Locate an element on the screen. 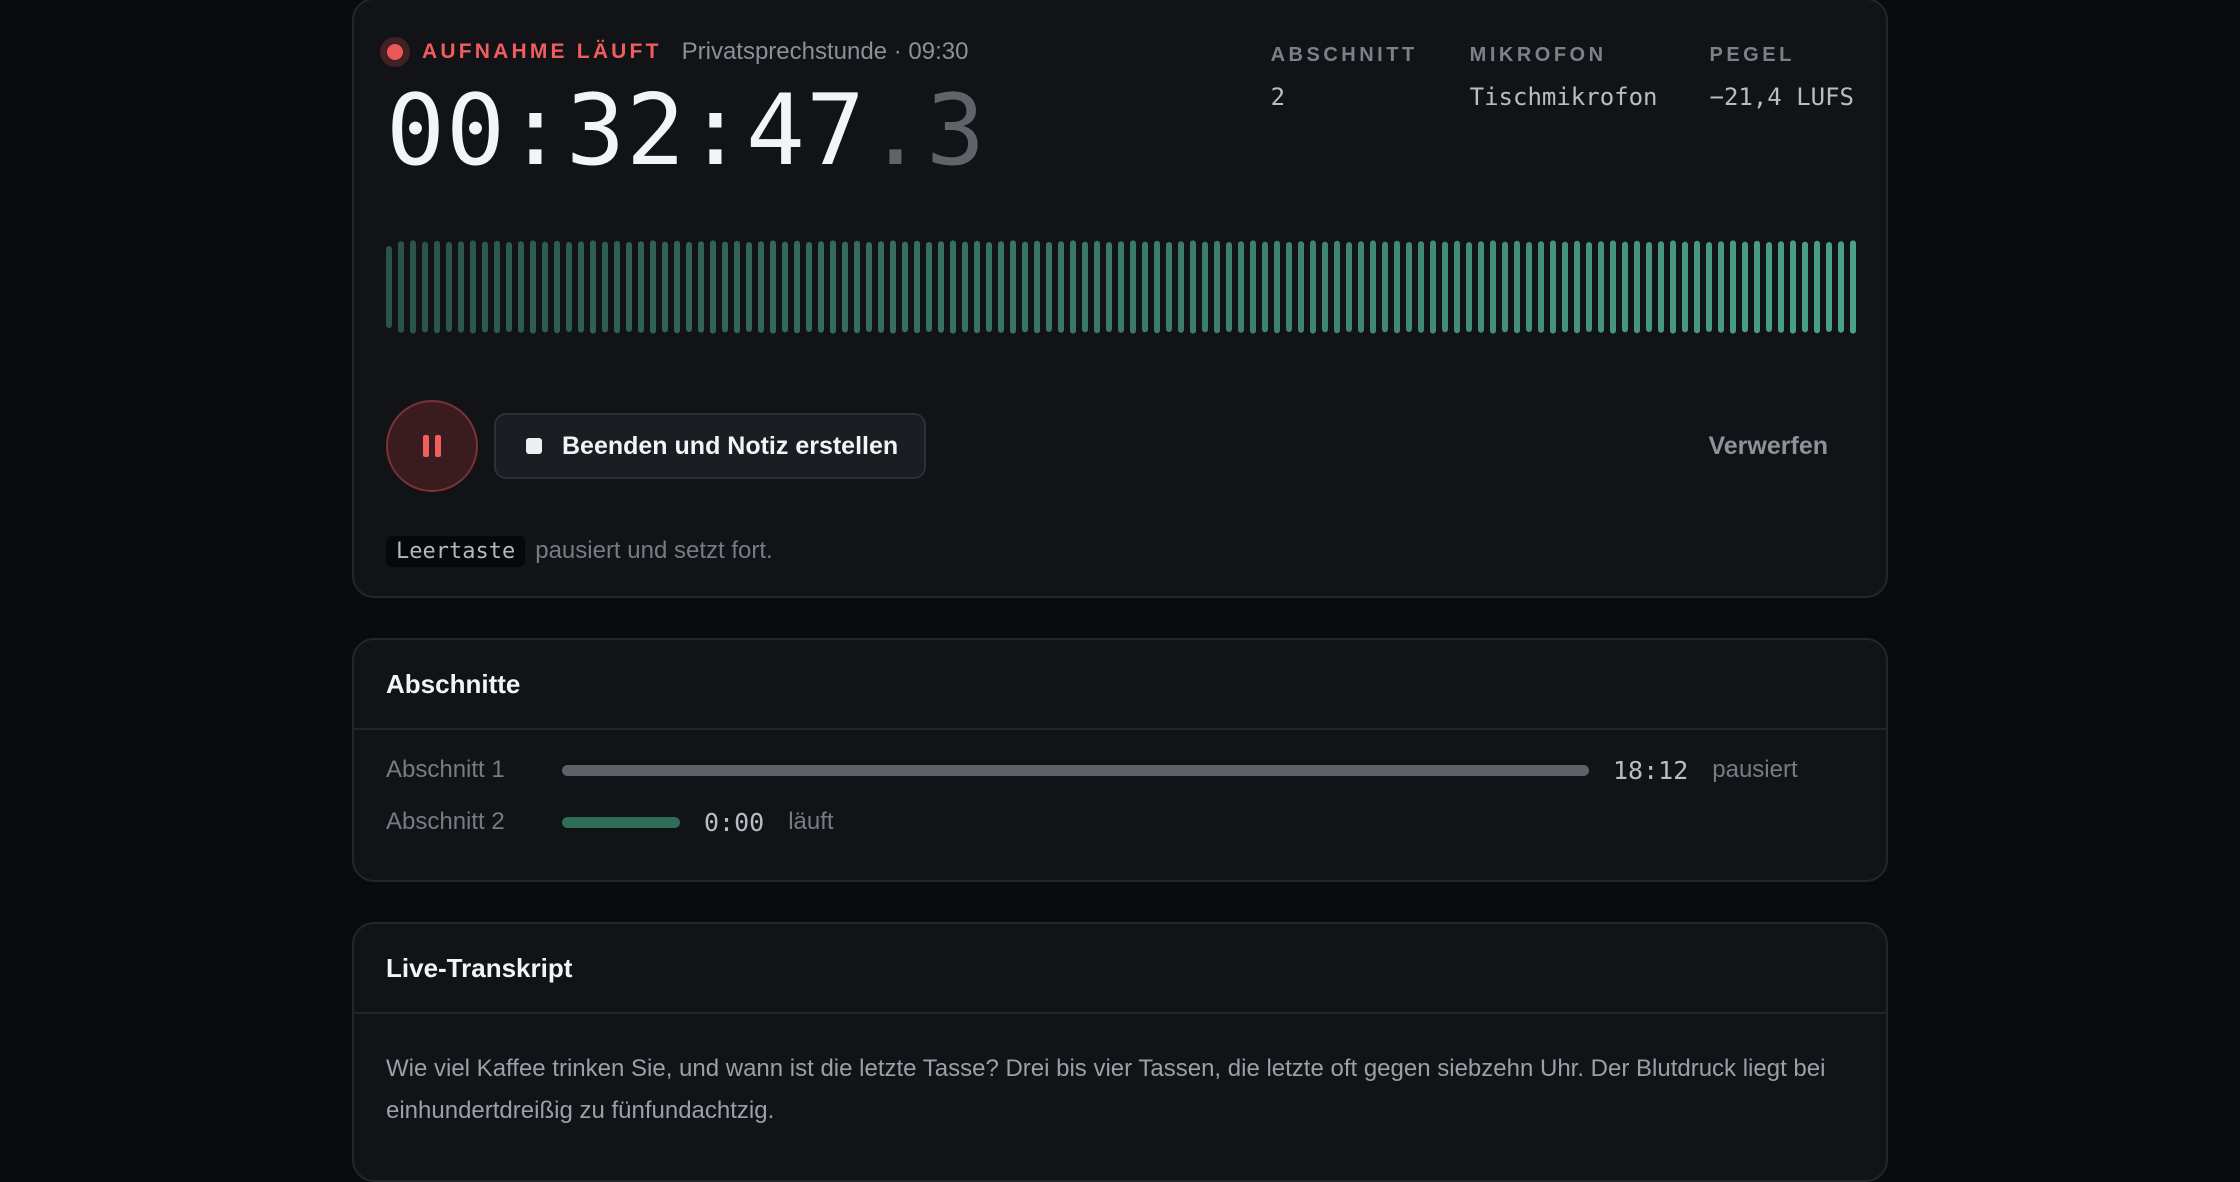 The width and height of the screenshot is (2240, 1182). pause-button is located at coordinates (432, 446).